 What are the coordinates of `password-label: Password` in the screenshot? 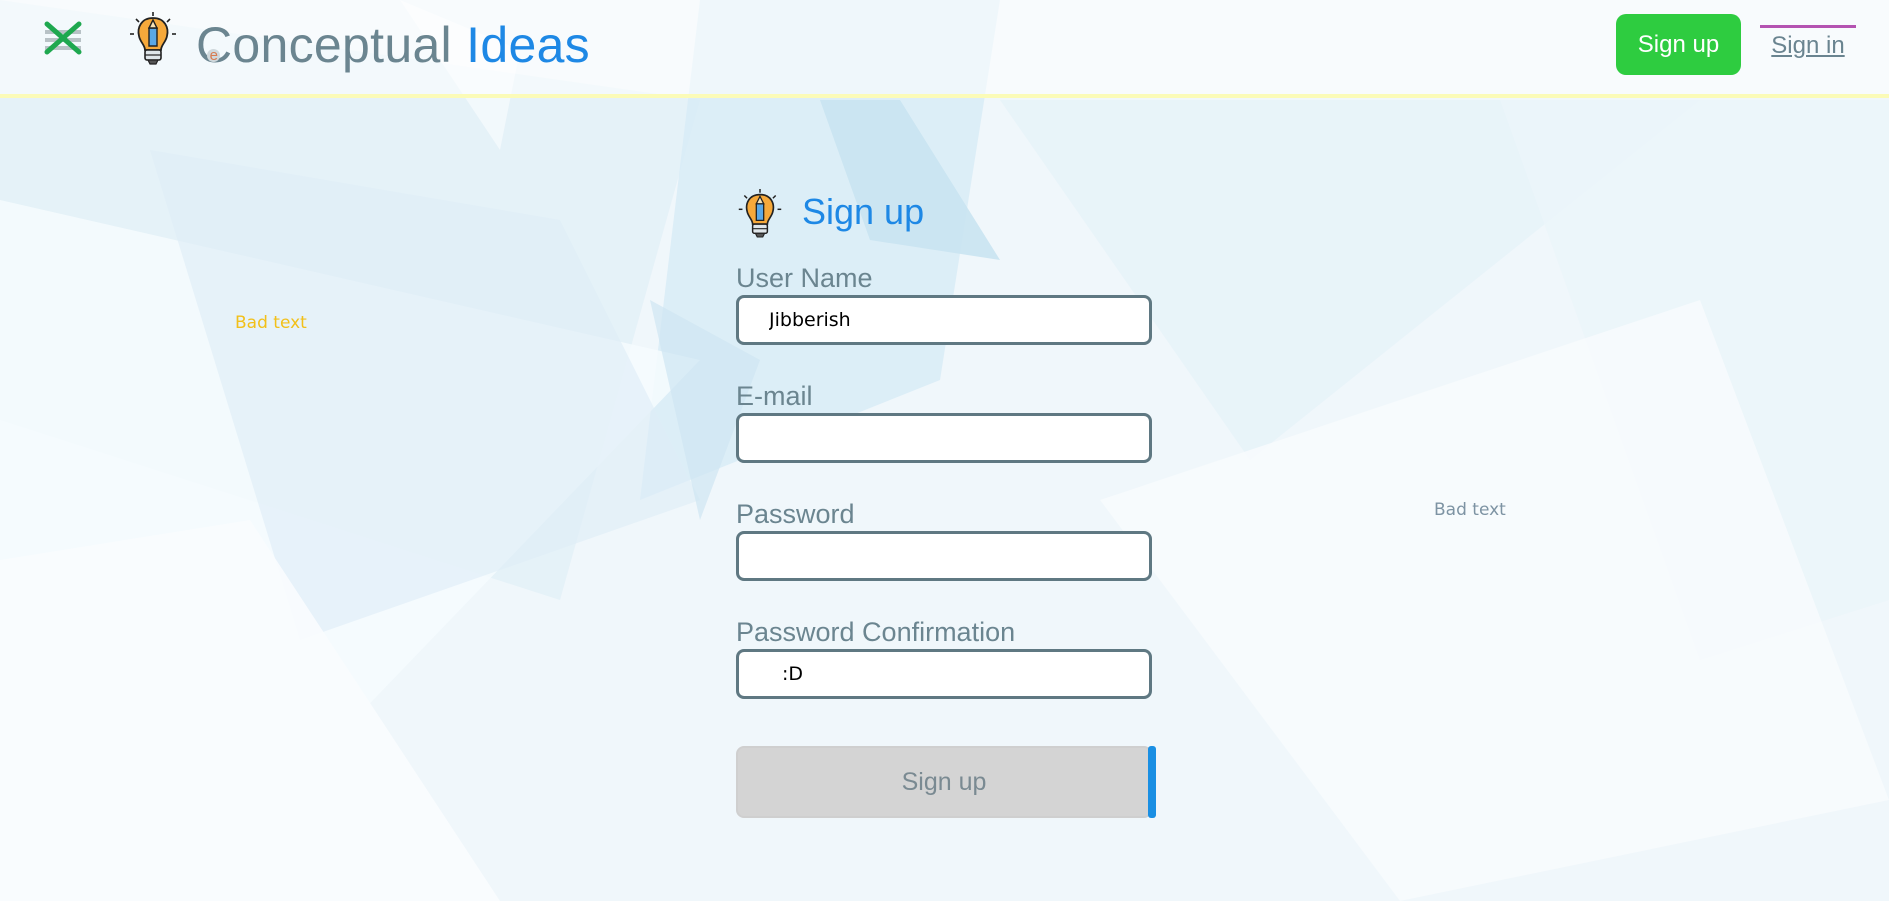 It's located at (795, 514).